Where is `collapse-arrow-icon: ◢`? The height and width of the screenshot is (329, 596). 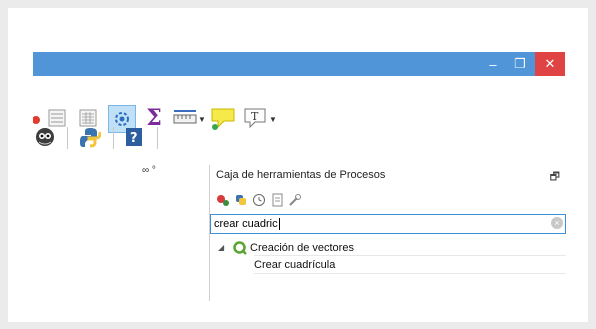
collapse-arrow-icon: ◢ is located at coordinates (224, 247).